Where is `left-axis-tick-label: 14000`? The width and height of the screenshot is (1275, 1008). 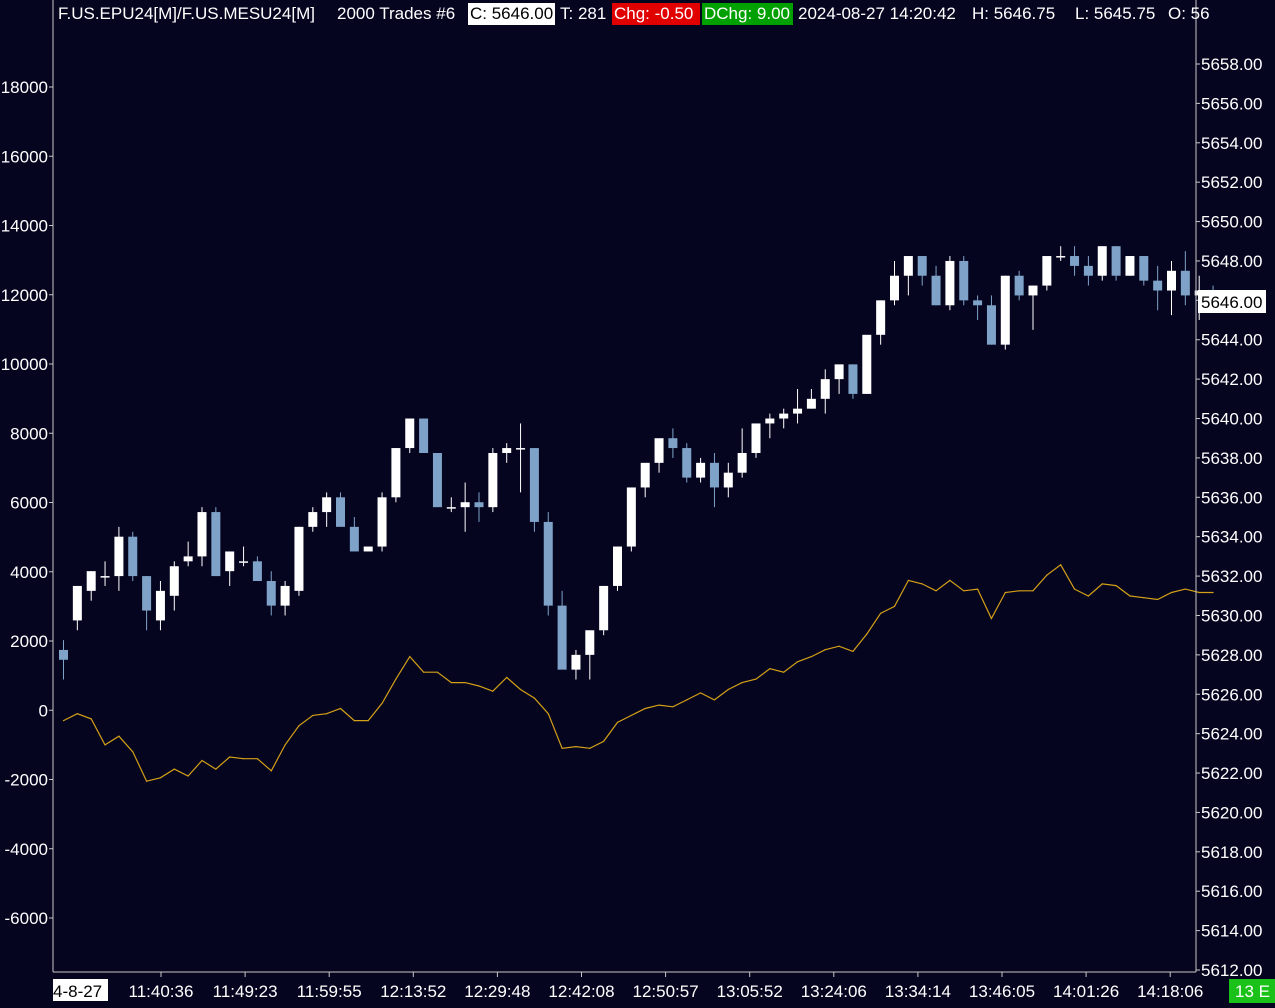 left-axis-tick-label: 14000 is located at coordinates (24, 226).